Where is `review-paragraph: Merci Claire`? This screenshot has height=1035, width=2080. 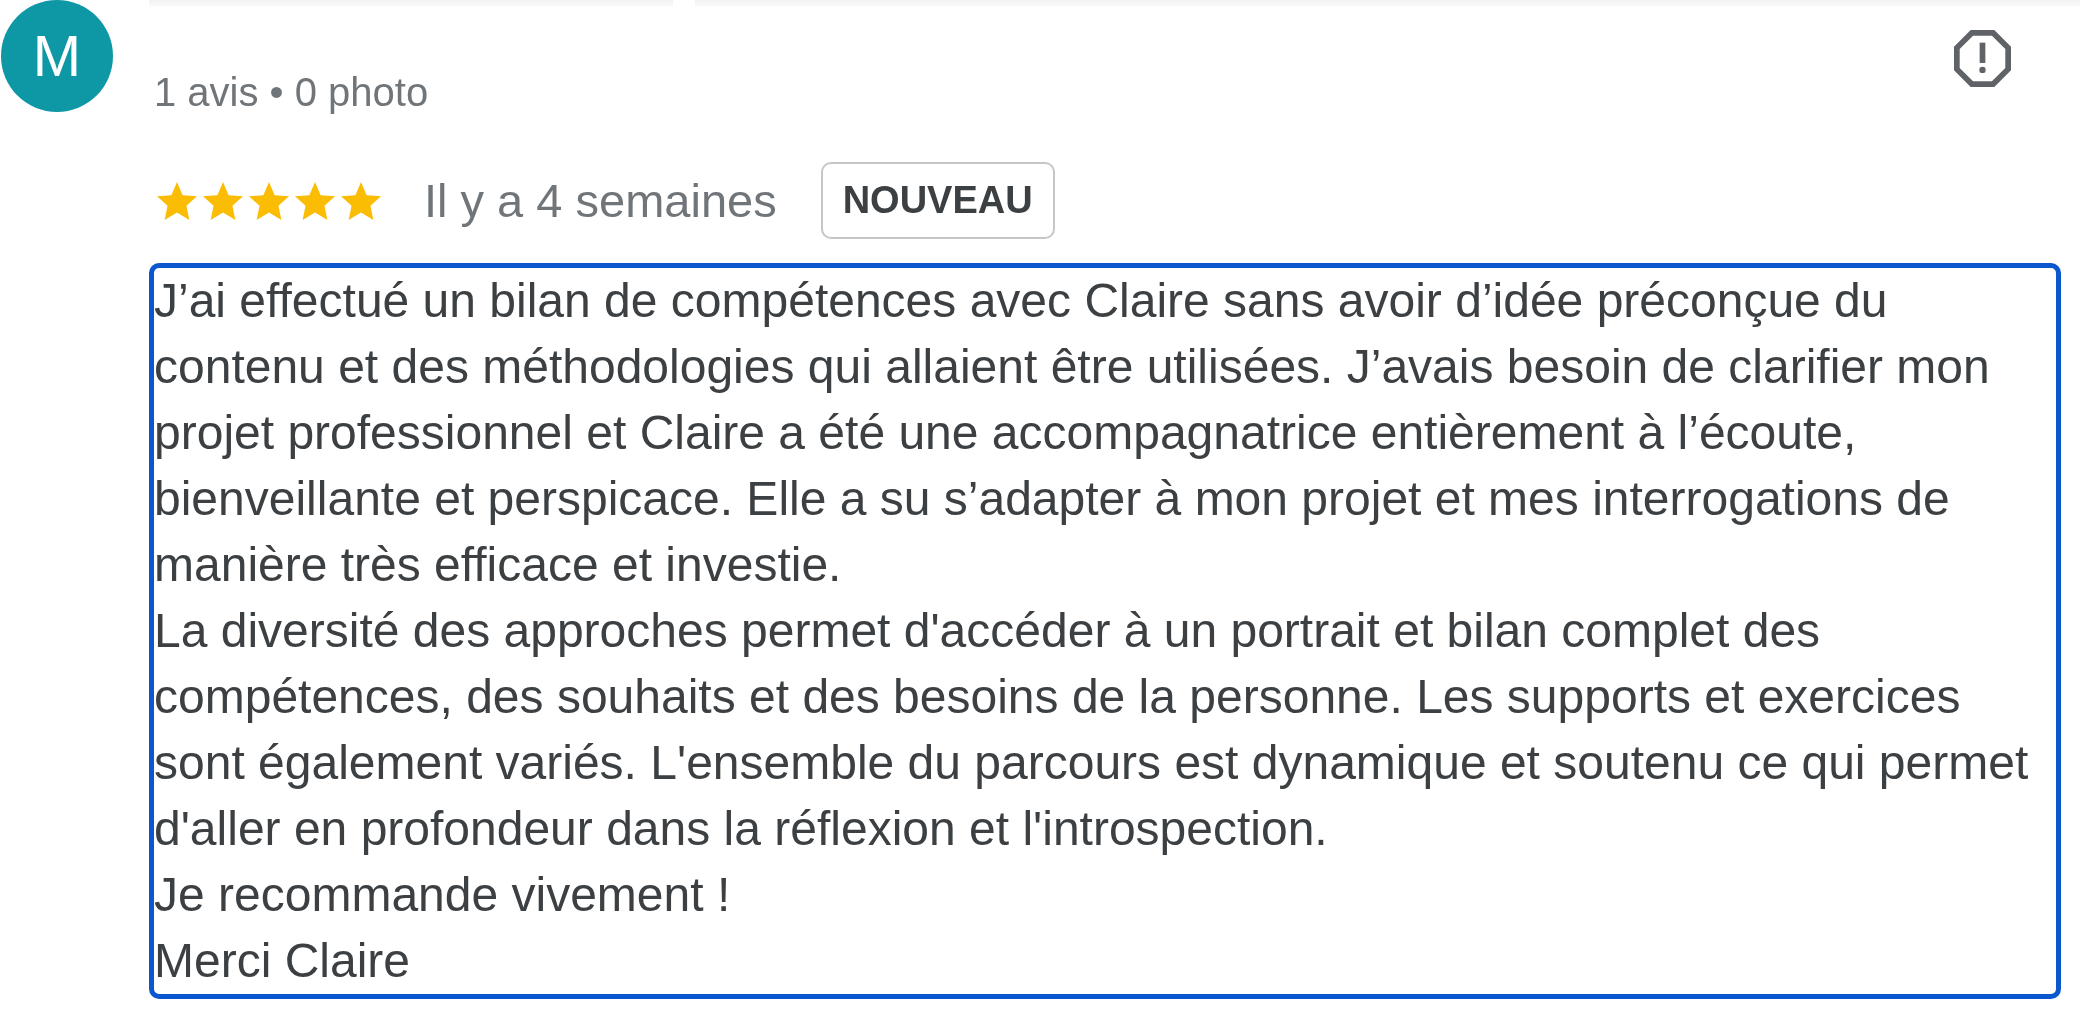
review-paragraph: Merci Claire is located at coordinates (283, 961).